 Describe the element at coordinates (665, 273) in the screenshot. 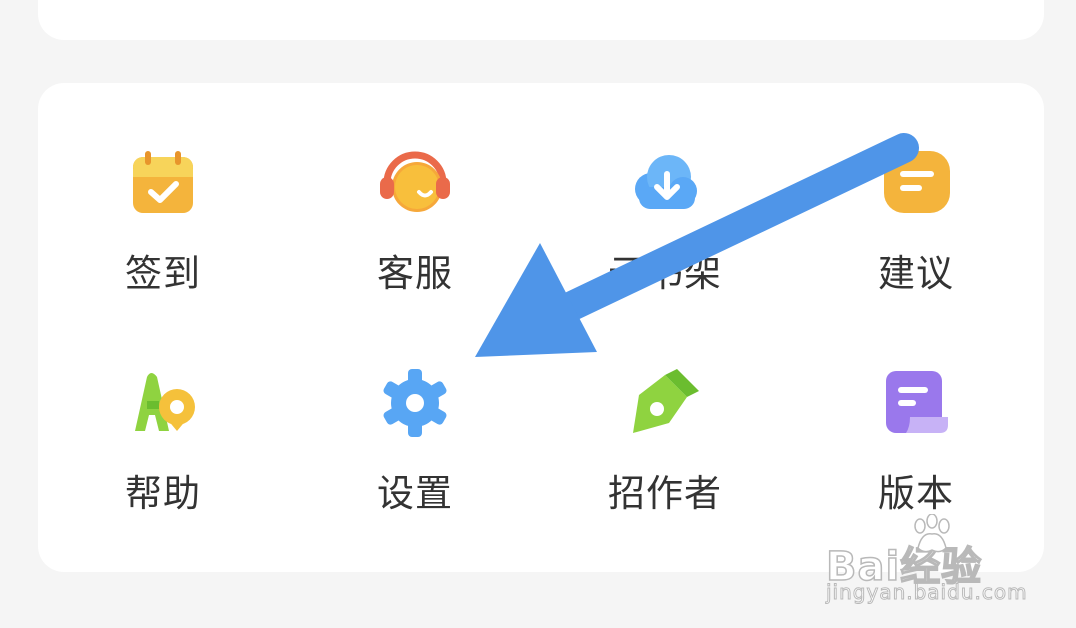

I see `menu-item-label: 云书架` at that location.